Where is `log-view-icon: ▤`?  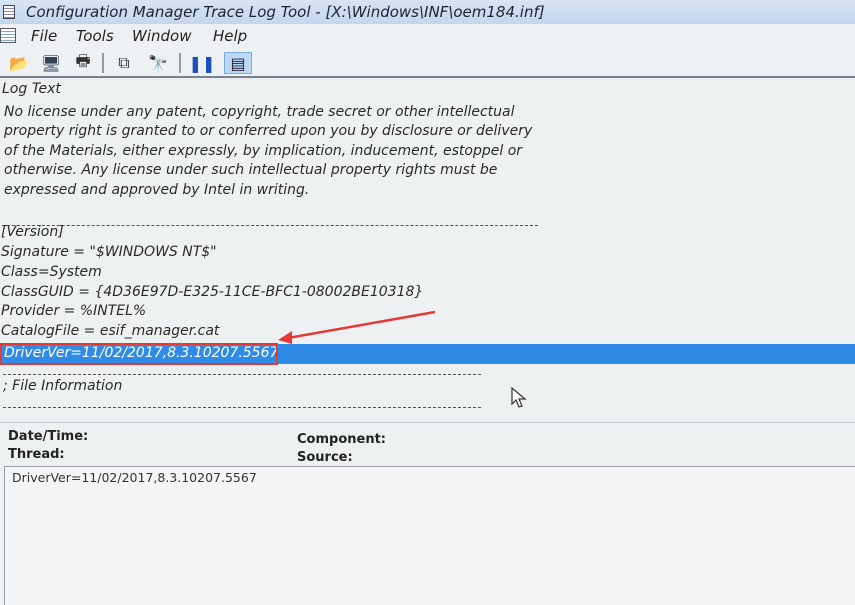 log-view-icon: ▤ is located at coordinates (238, 63).